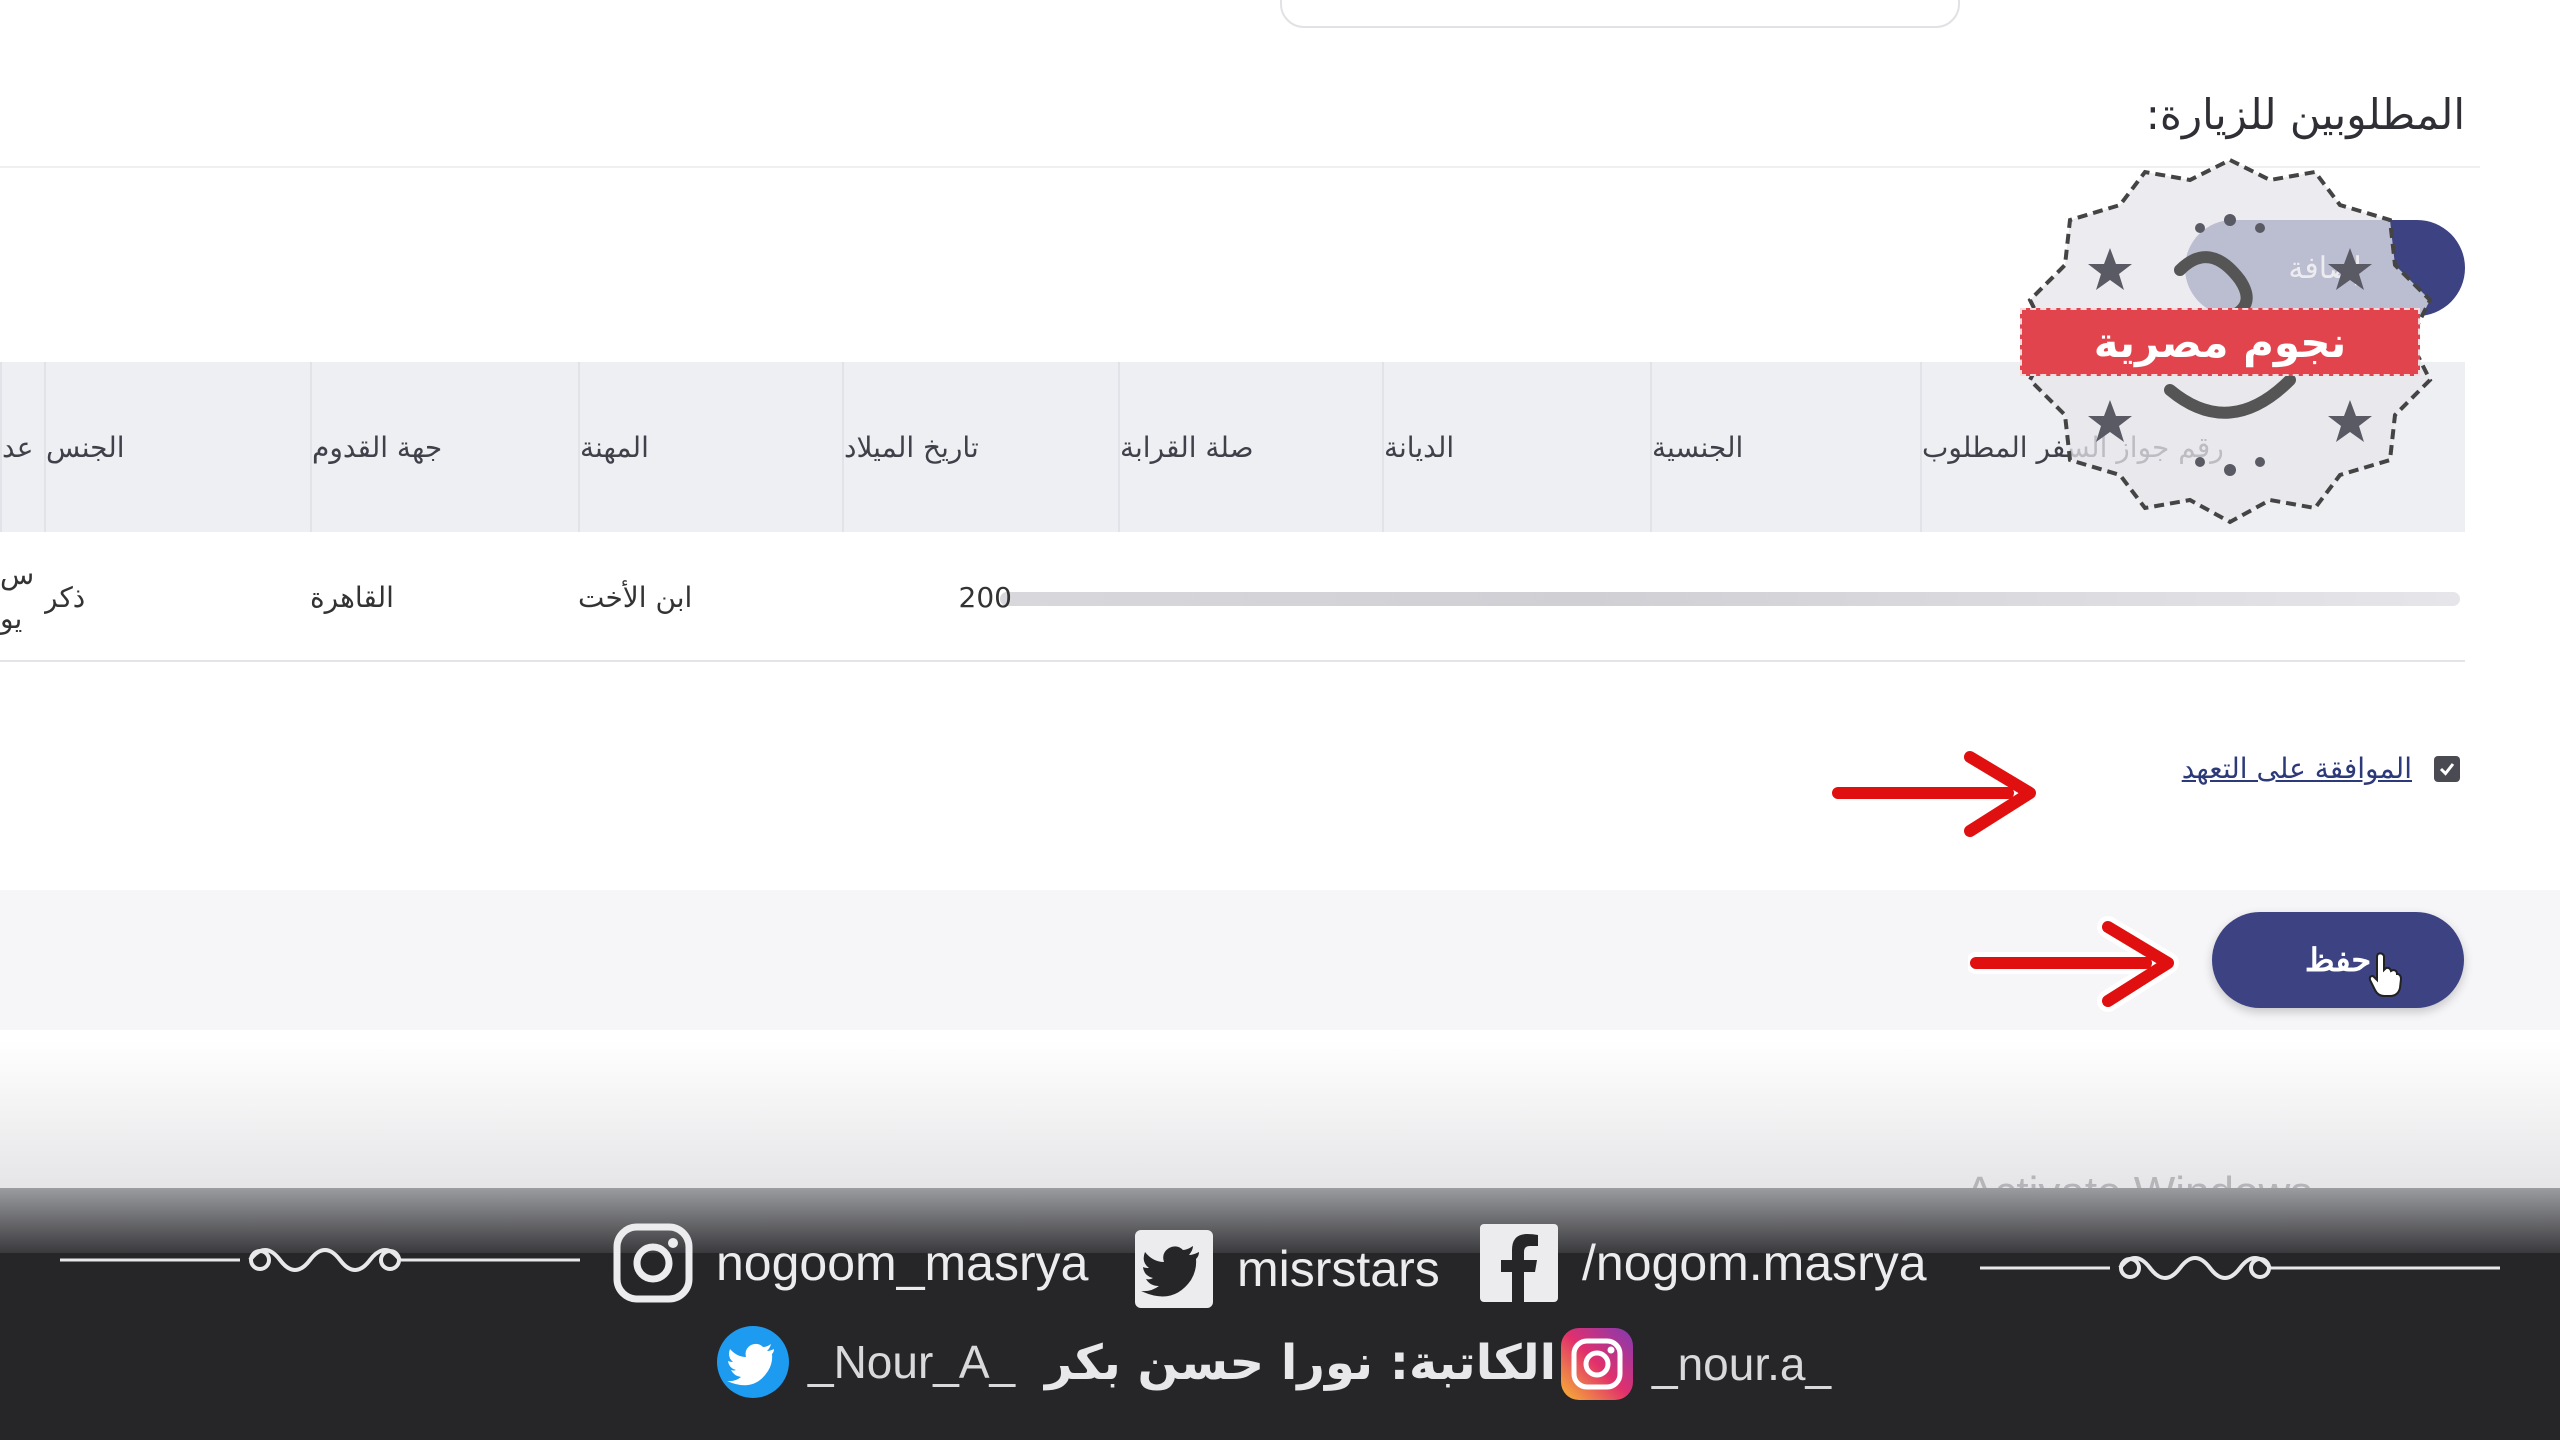 Image resolution: width=2560 pixels, height=1440 pixels. I want to click on agreement-checkbox, so click(2447, 768).